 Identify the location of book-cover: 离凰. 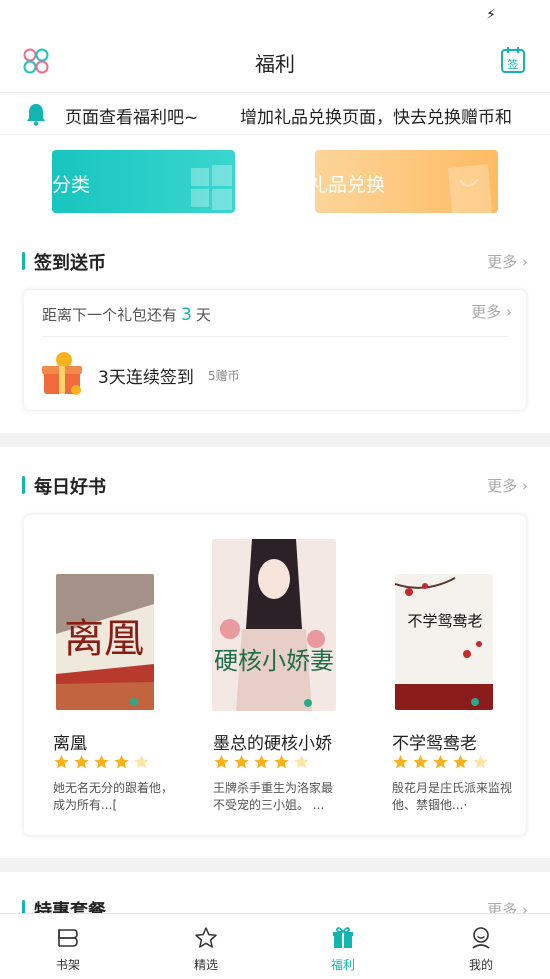
(105, 642).